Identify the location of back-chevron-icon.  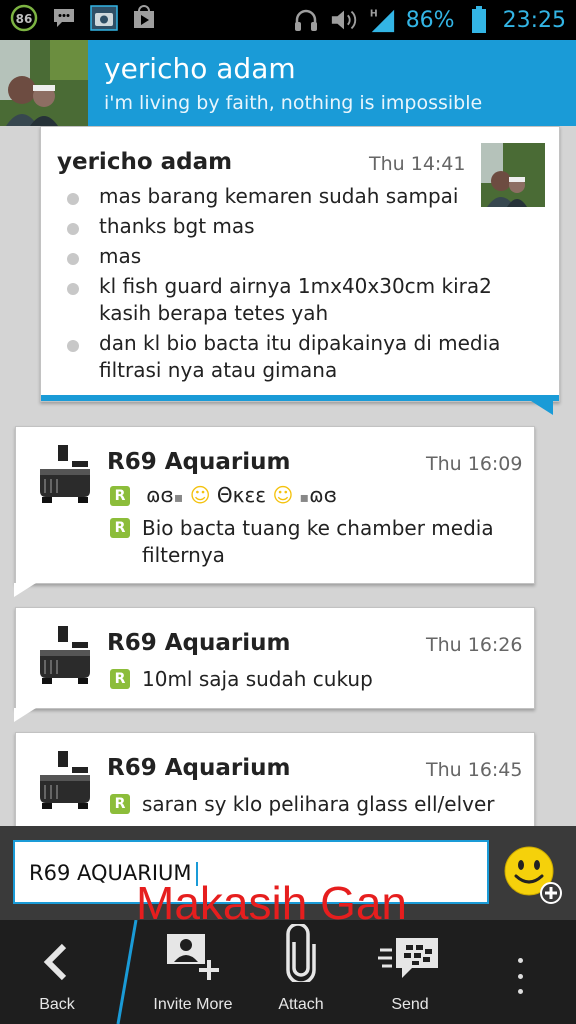
(57, 951).